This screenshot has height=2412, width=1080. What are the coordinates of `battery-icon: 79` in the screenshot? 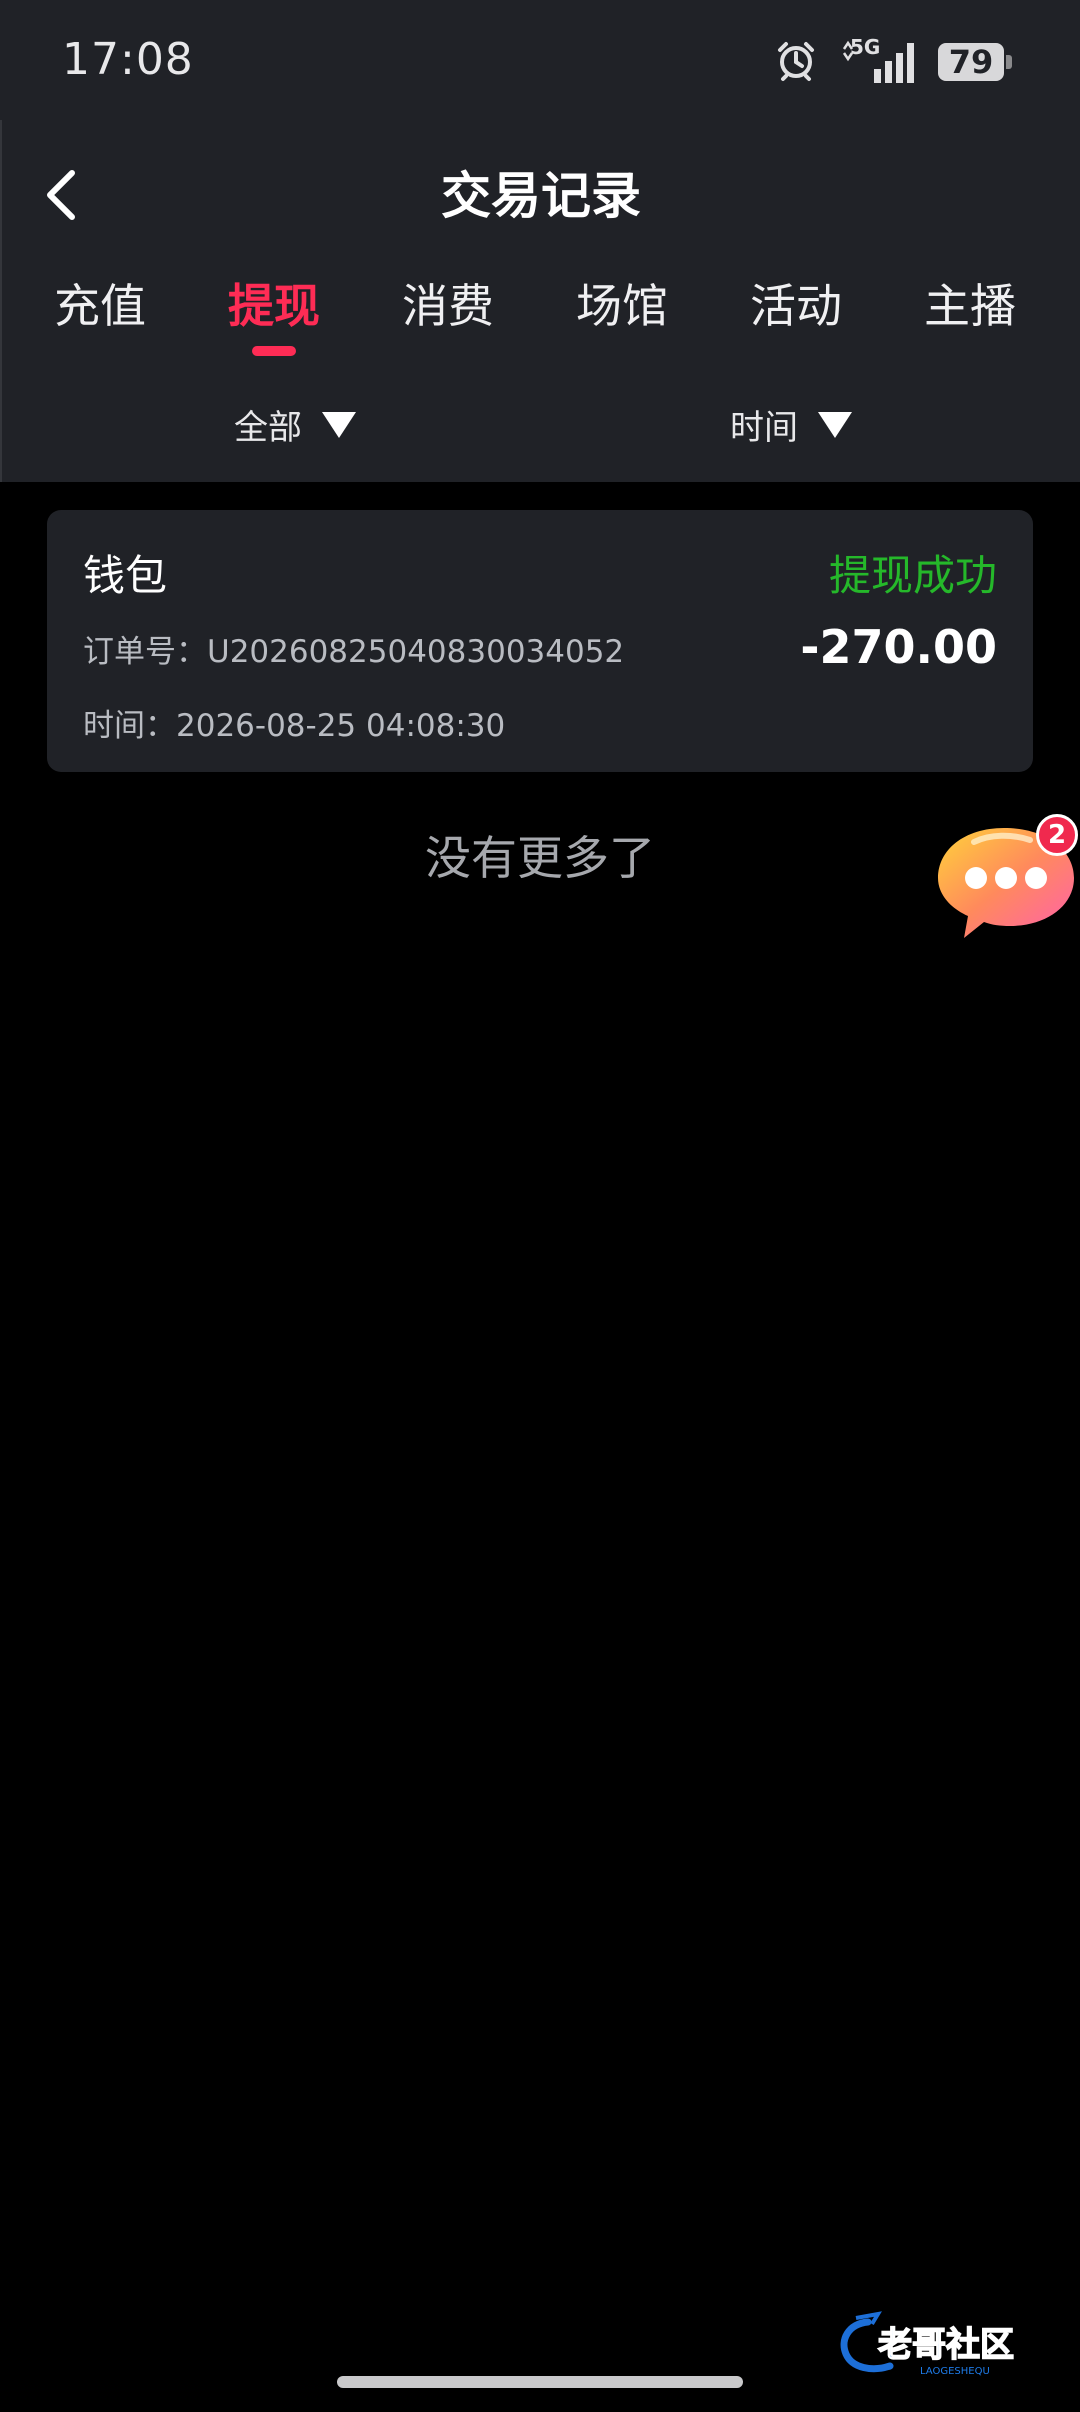 It's located at (975, 62).